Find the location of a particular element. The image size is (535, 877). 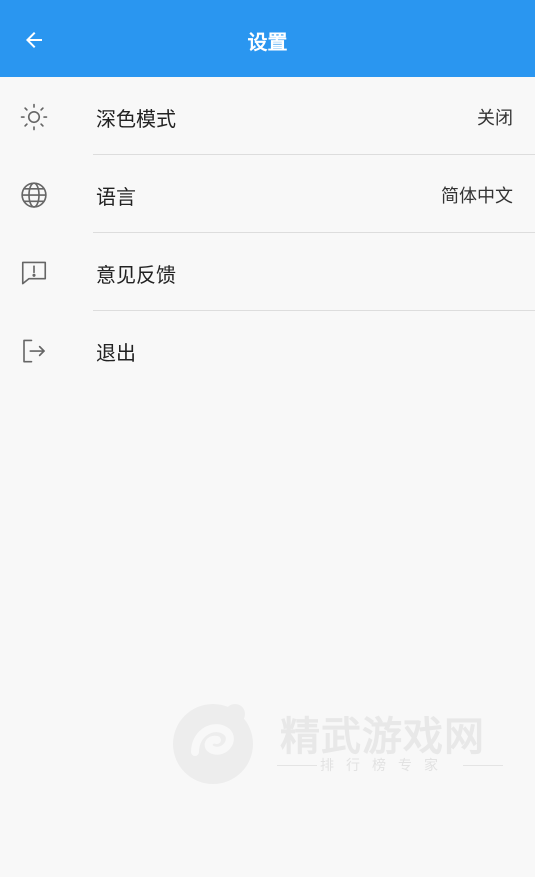

watermark-subtitle: 排行榜专家 is located at coordinates (385, 766).